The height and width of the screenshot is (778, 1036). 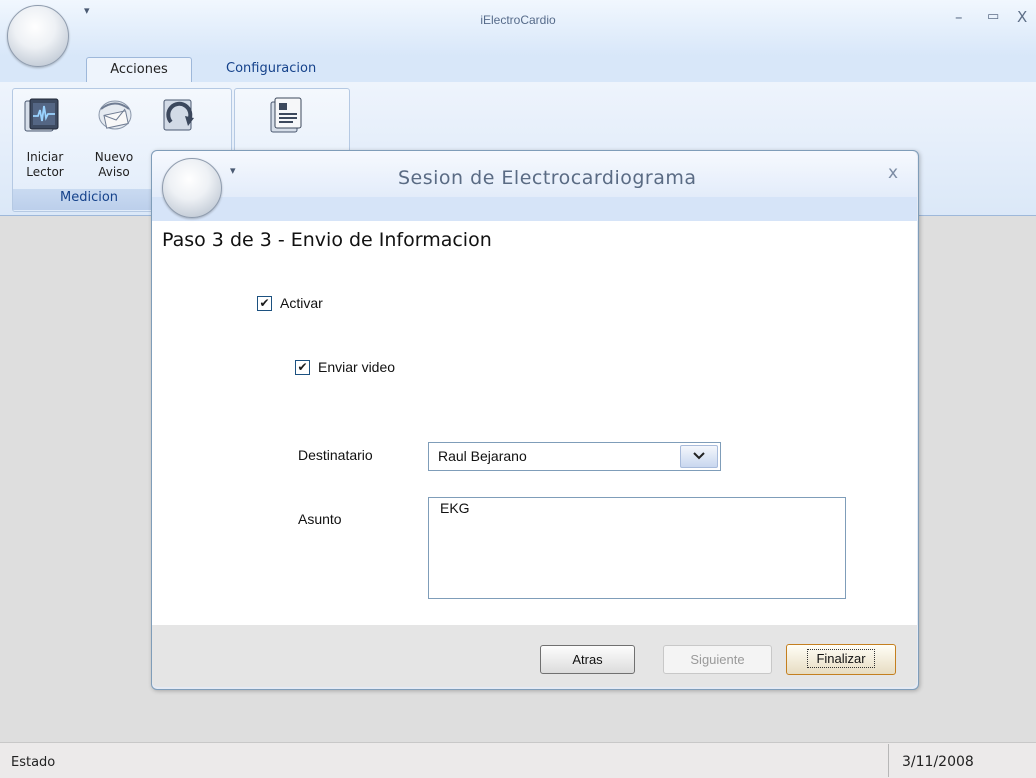 What do you see at coordinates (114, 172) in the screenshot?
I see `aviso-label-line2: Aviso` at bounding box center [114, 172].